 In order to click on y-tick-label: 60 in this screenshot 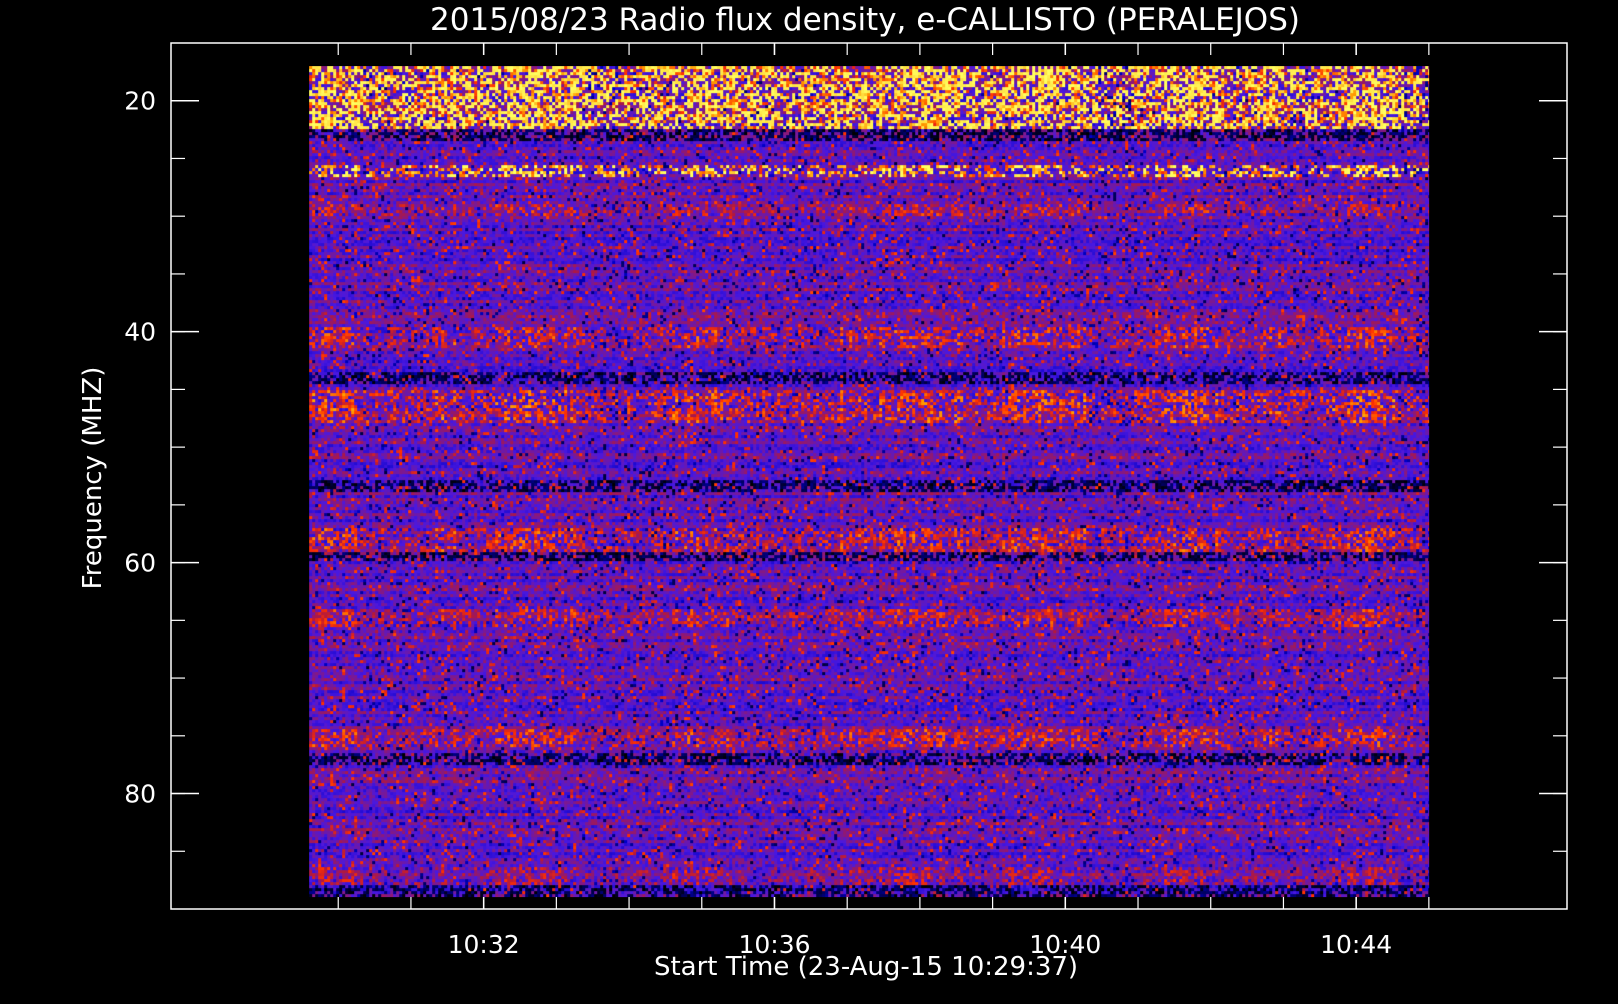, I will do `click(140, 563)`.